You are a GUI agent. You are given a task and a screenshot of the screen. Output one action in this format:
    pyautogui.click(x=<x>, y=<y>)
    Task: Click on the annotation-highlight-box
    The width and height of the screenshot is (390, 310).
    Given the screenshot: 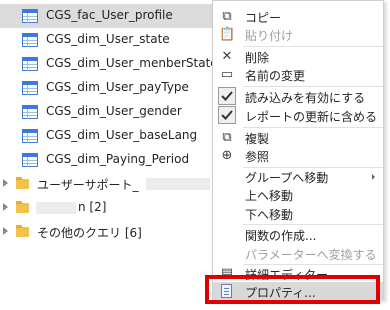 What is the action you would take?
    pyautogui.click(x=292, y=289)
    